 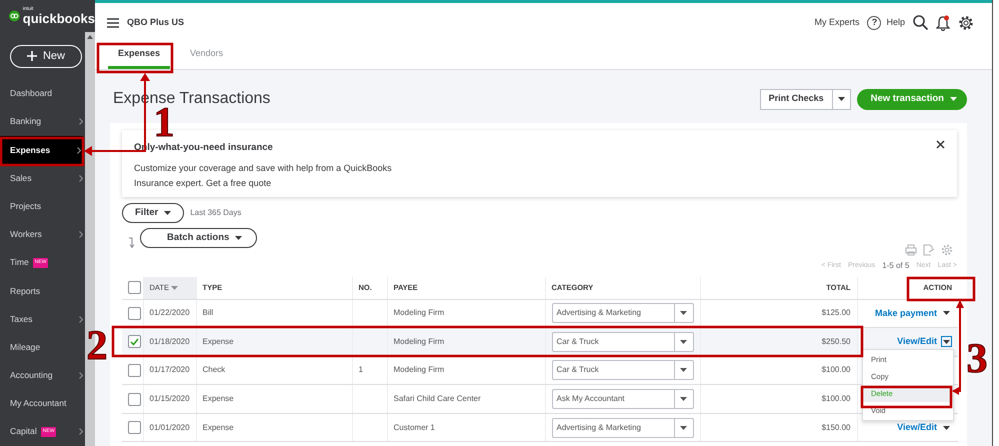 What do you see at coordinates (42, 375) in the screenshot?
I see `sidebar-item: Accounting` at bounding box center [42, 375].